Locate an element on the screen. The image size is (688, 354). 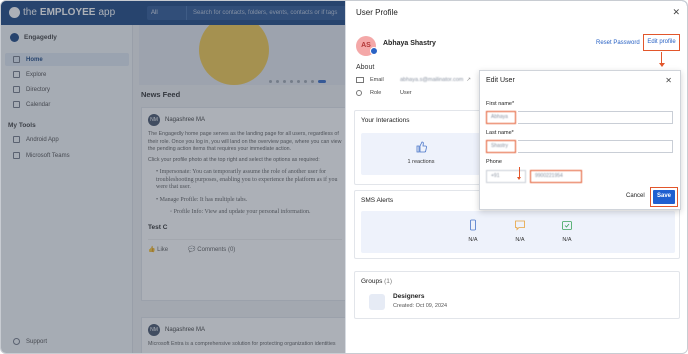
sms-alerts-tiles: N/A N/A N/A is located at coordinates (518, 232).